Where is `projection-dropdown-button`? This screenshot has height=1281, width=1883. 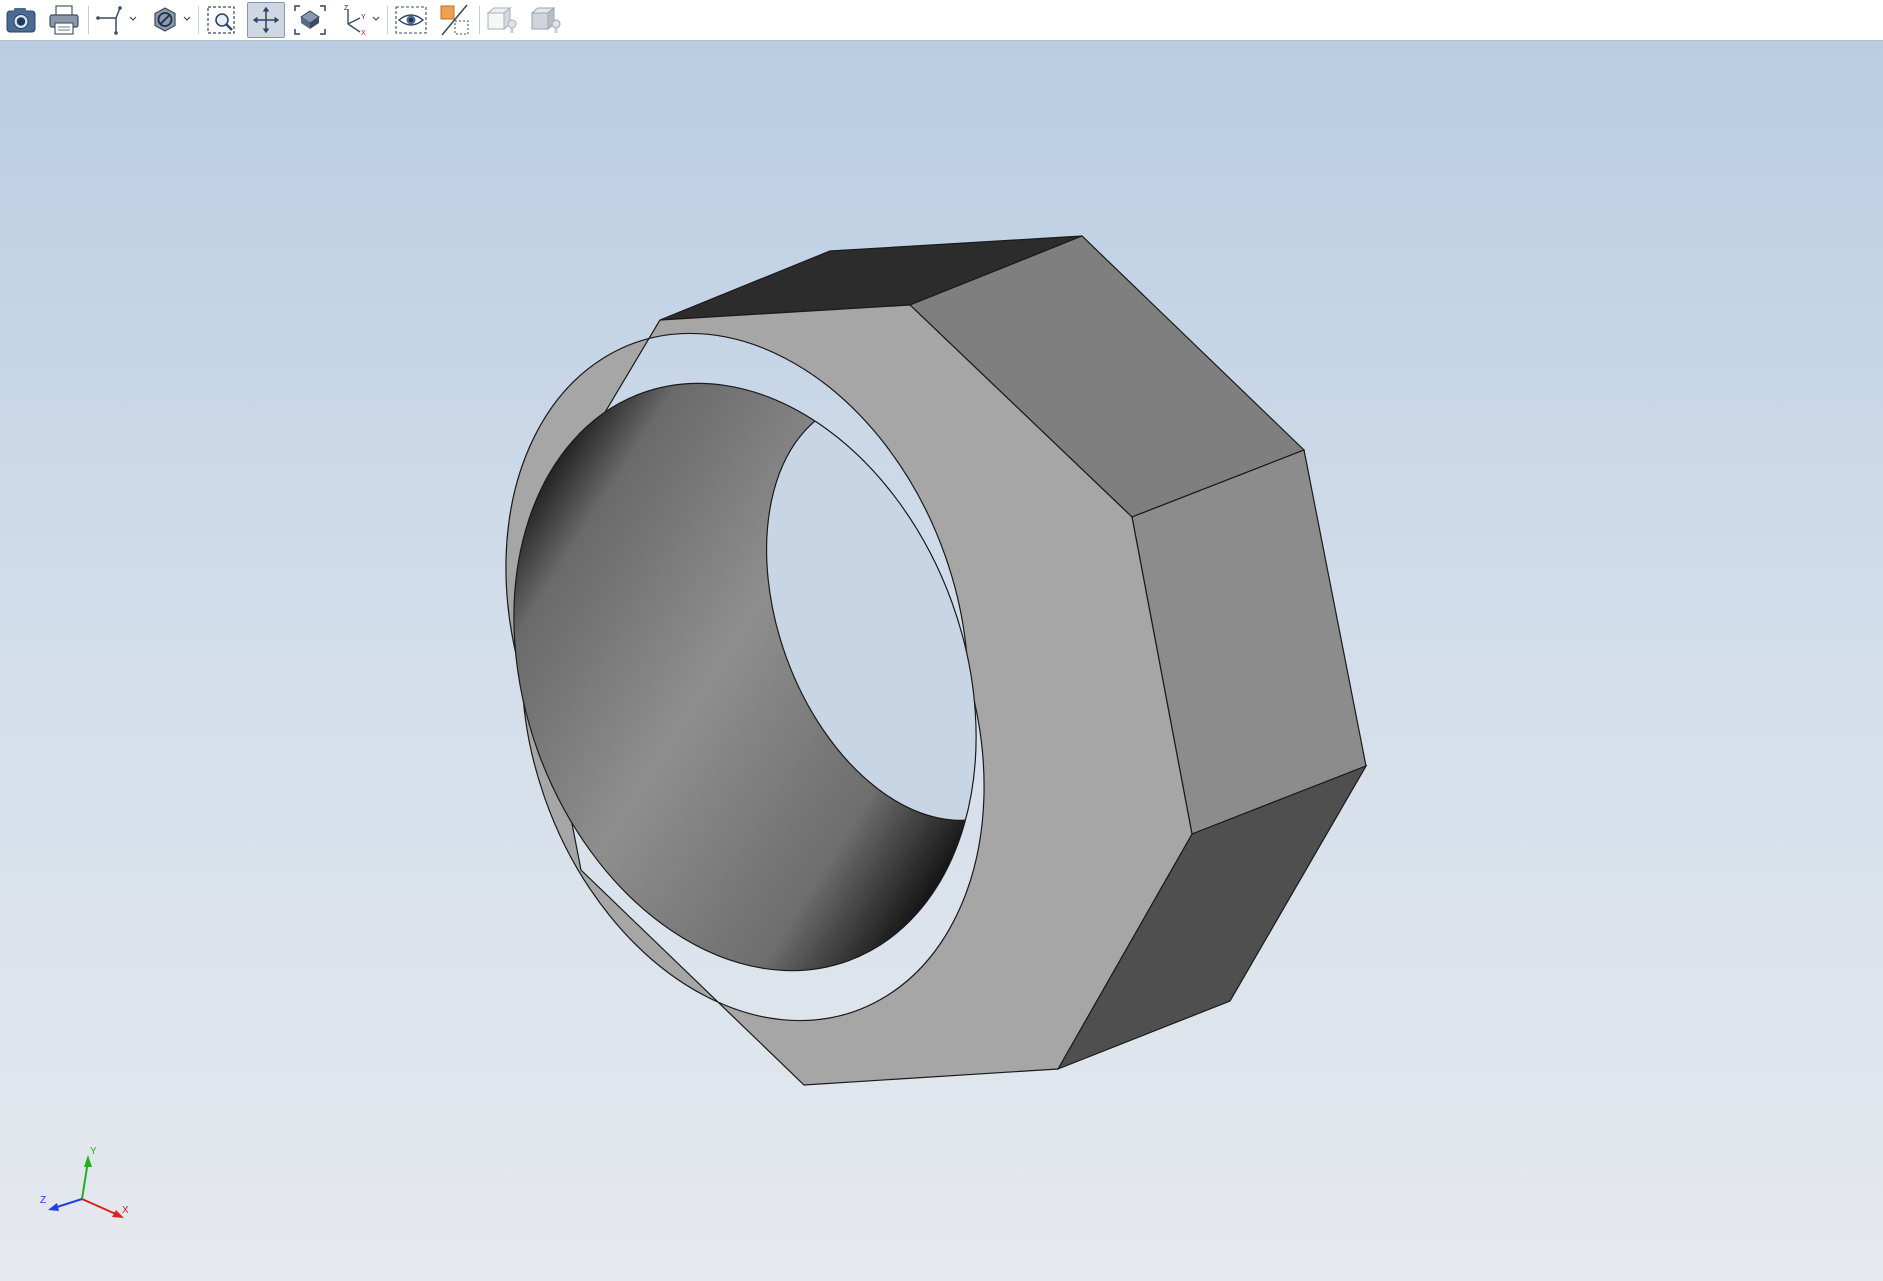 projection-dropdown-button is located at coordinates (111, 20).